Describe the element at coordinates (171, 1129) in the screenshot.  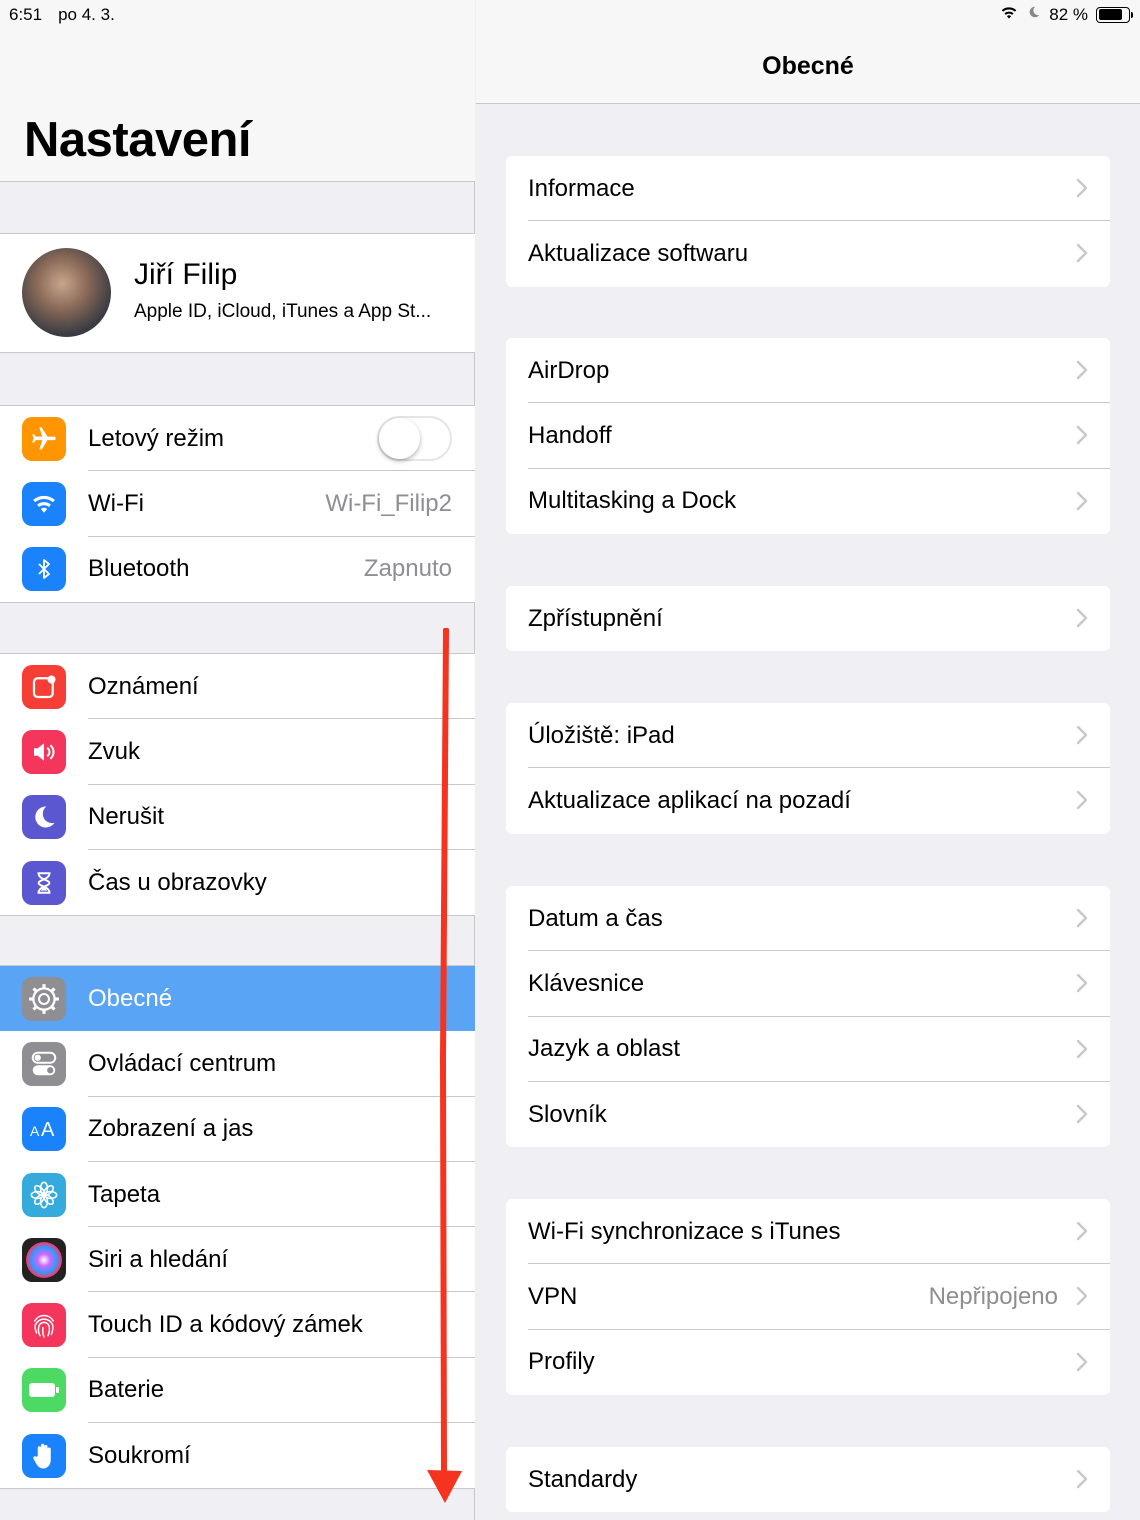
I see `sidebar-item-label: Zobrazení a jas` at that location.